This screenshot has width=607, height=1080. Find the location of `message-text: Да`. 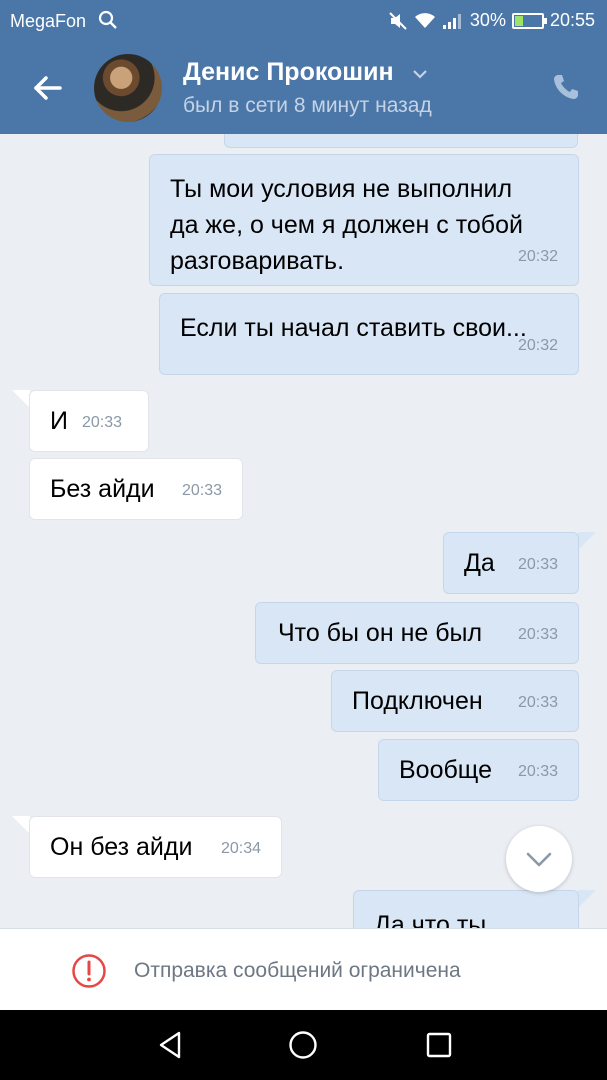

message-text: Да is located at coordinates (479, 563).